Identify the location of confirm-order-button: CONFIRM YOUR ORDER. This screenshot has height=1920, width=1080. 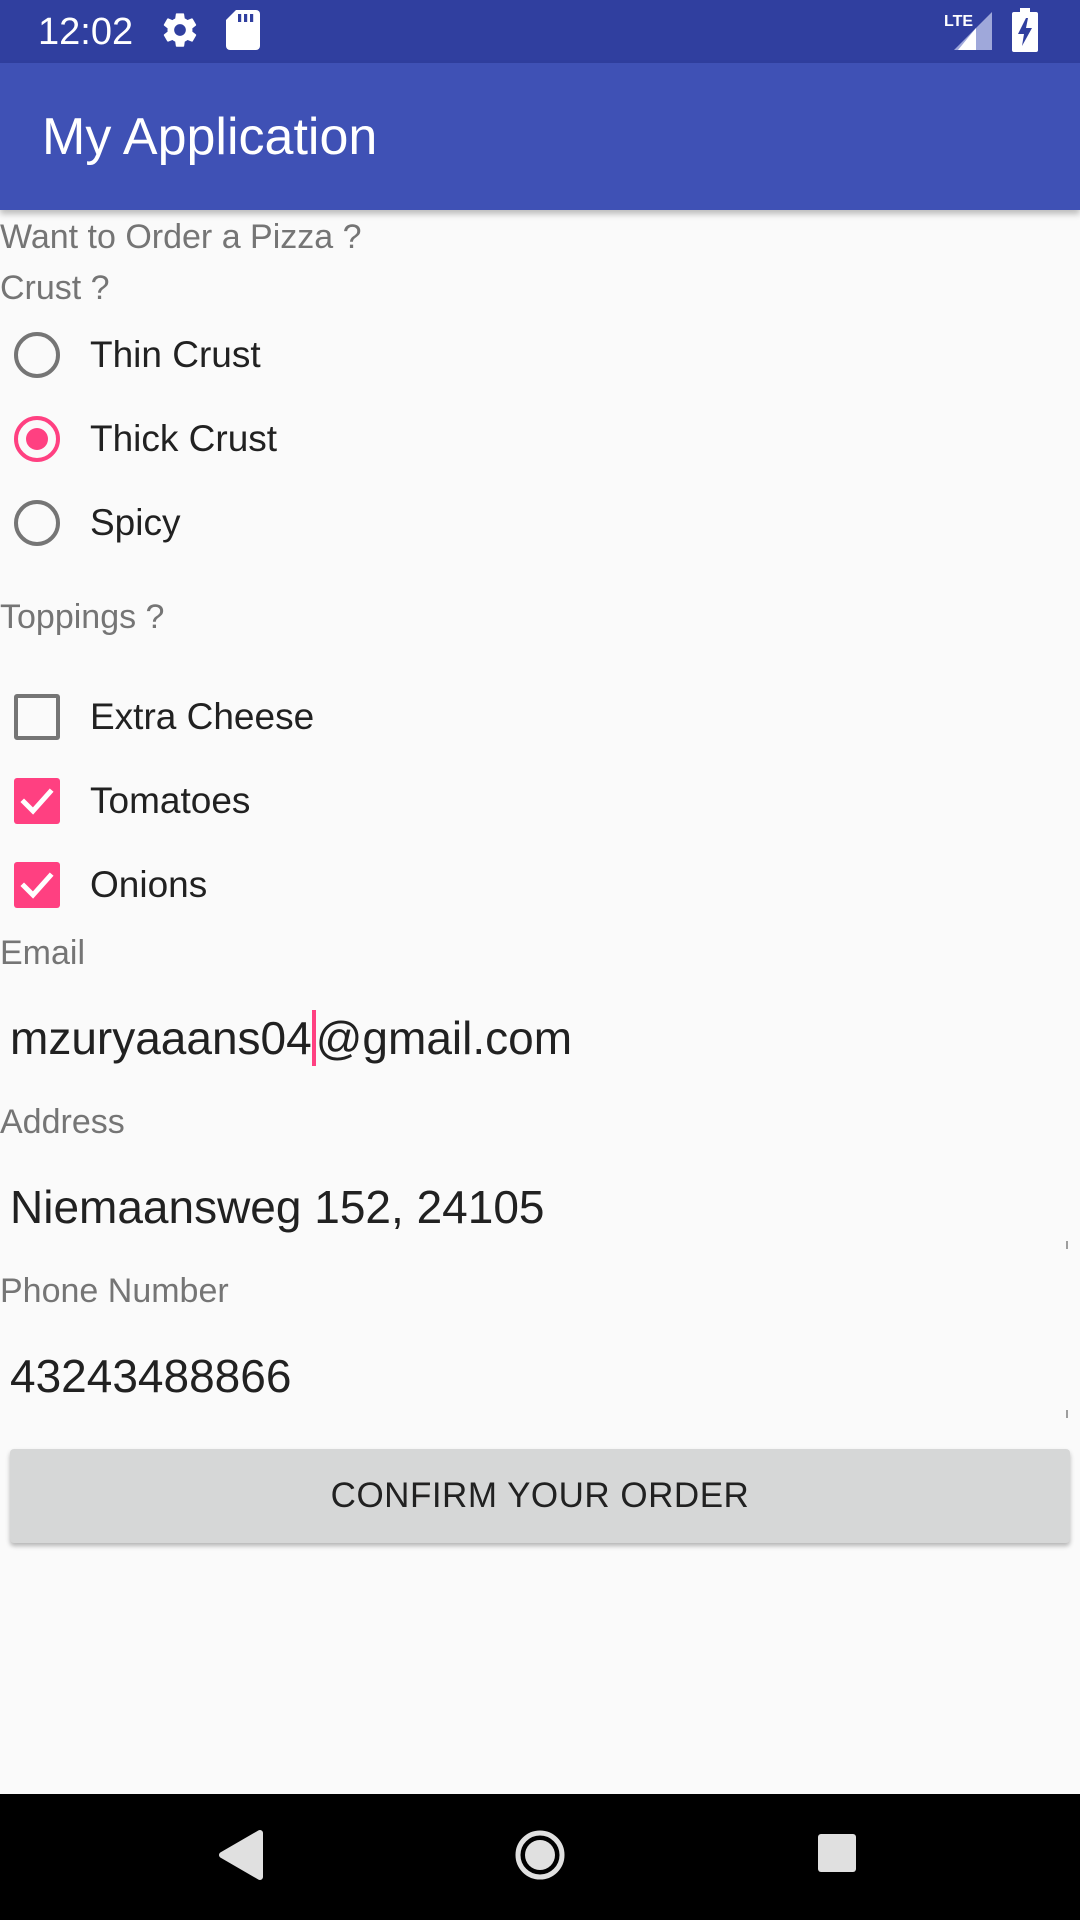
(540, 1496).